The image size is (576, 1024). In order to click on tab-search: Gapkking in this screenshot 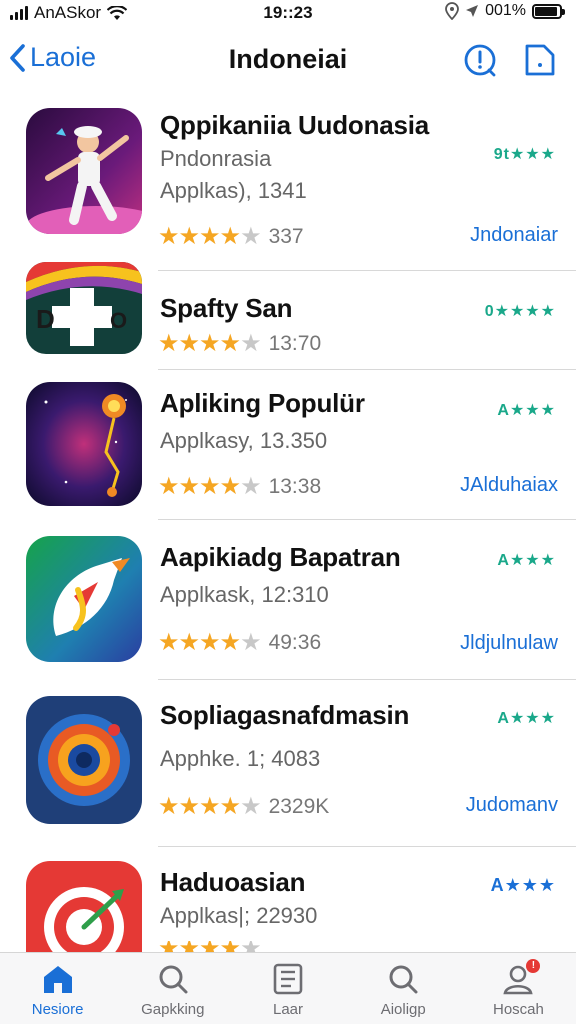, I will do `click(172, 988)`.